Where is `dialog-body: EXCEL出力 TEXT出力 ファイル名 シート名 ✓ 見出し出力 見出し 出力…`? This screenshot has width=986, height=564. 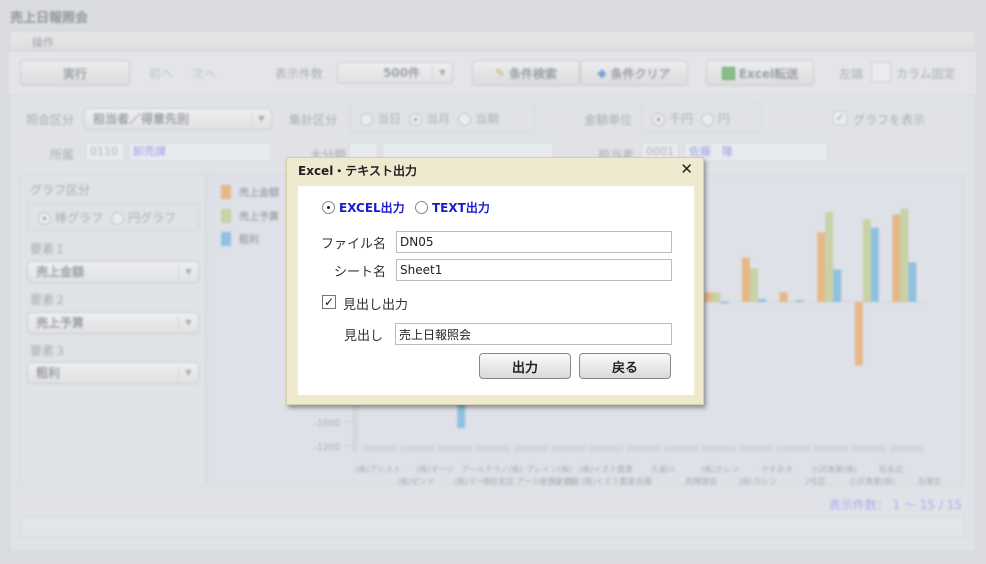
dialog-body: EXCEL出力 TEXT出力 ファイル名 シート名 ✓ 見出し出力 見出し 出力… is located at coordinates (496, 290).